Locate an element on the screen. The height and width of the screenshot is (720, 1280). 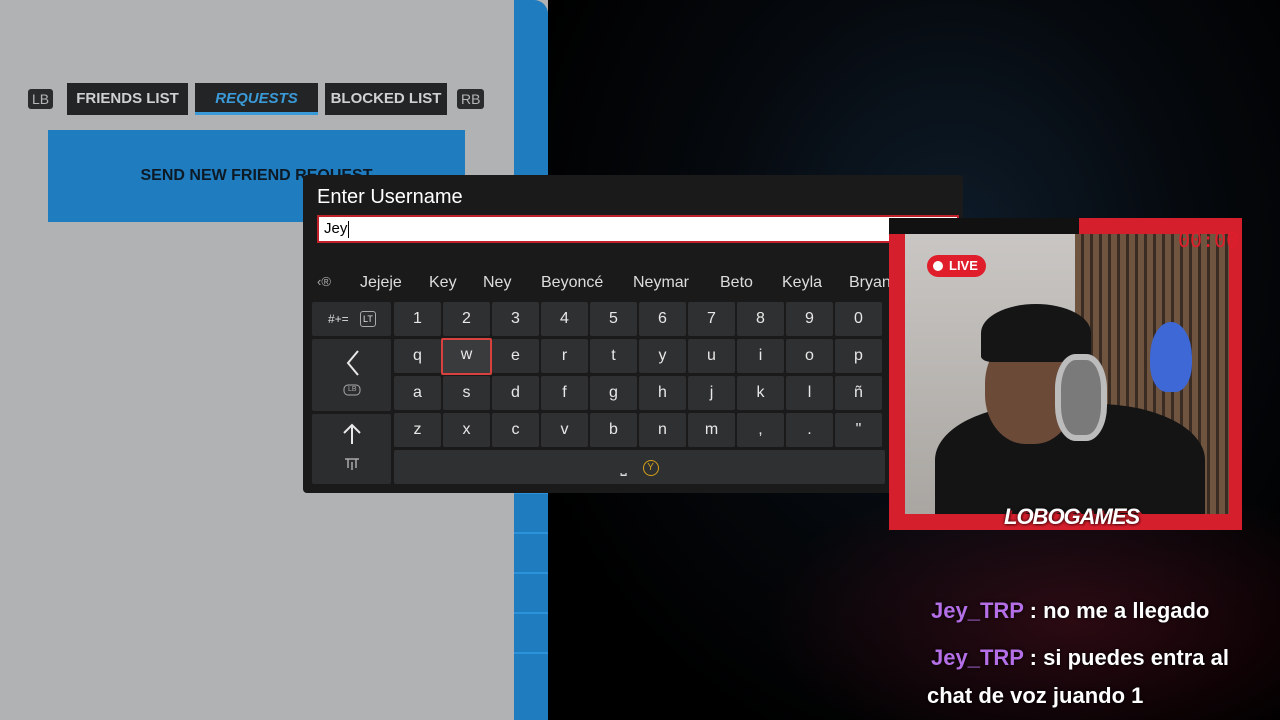
lt-trigger-hint: LT is located at coordinates (368, 319).